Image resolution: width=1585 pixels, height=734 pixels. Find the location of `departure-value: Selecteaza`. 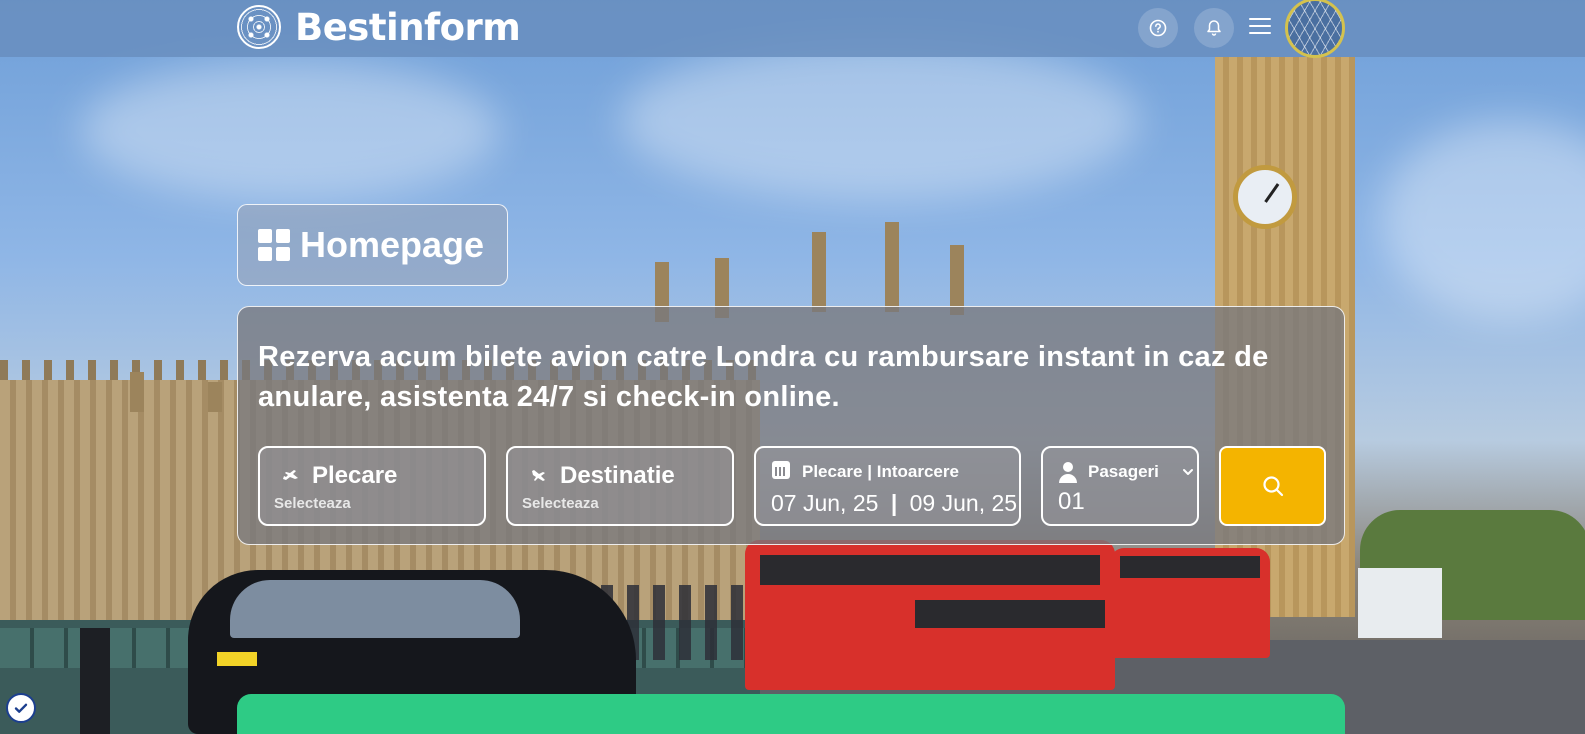

departure-value: Selecteaza is located at coordinates (312, 503).